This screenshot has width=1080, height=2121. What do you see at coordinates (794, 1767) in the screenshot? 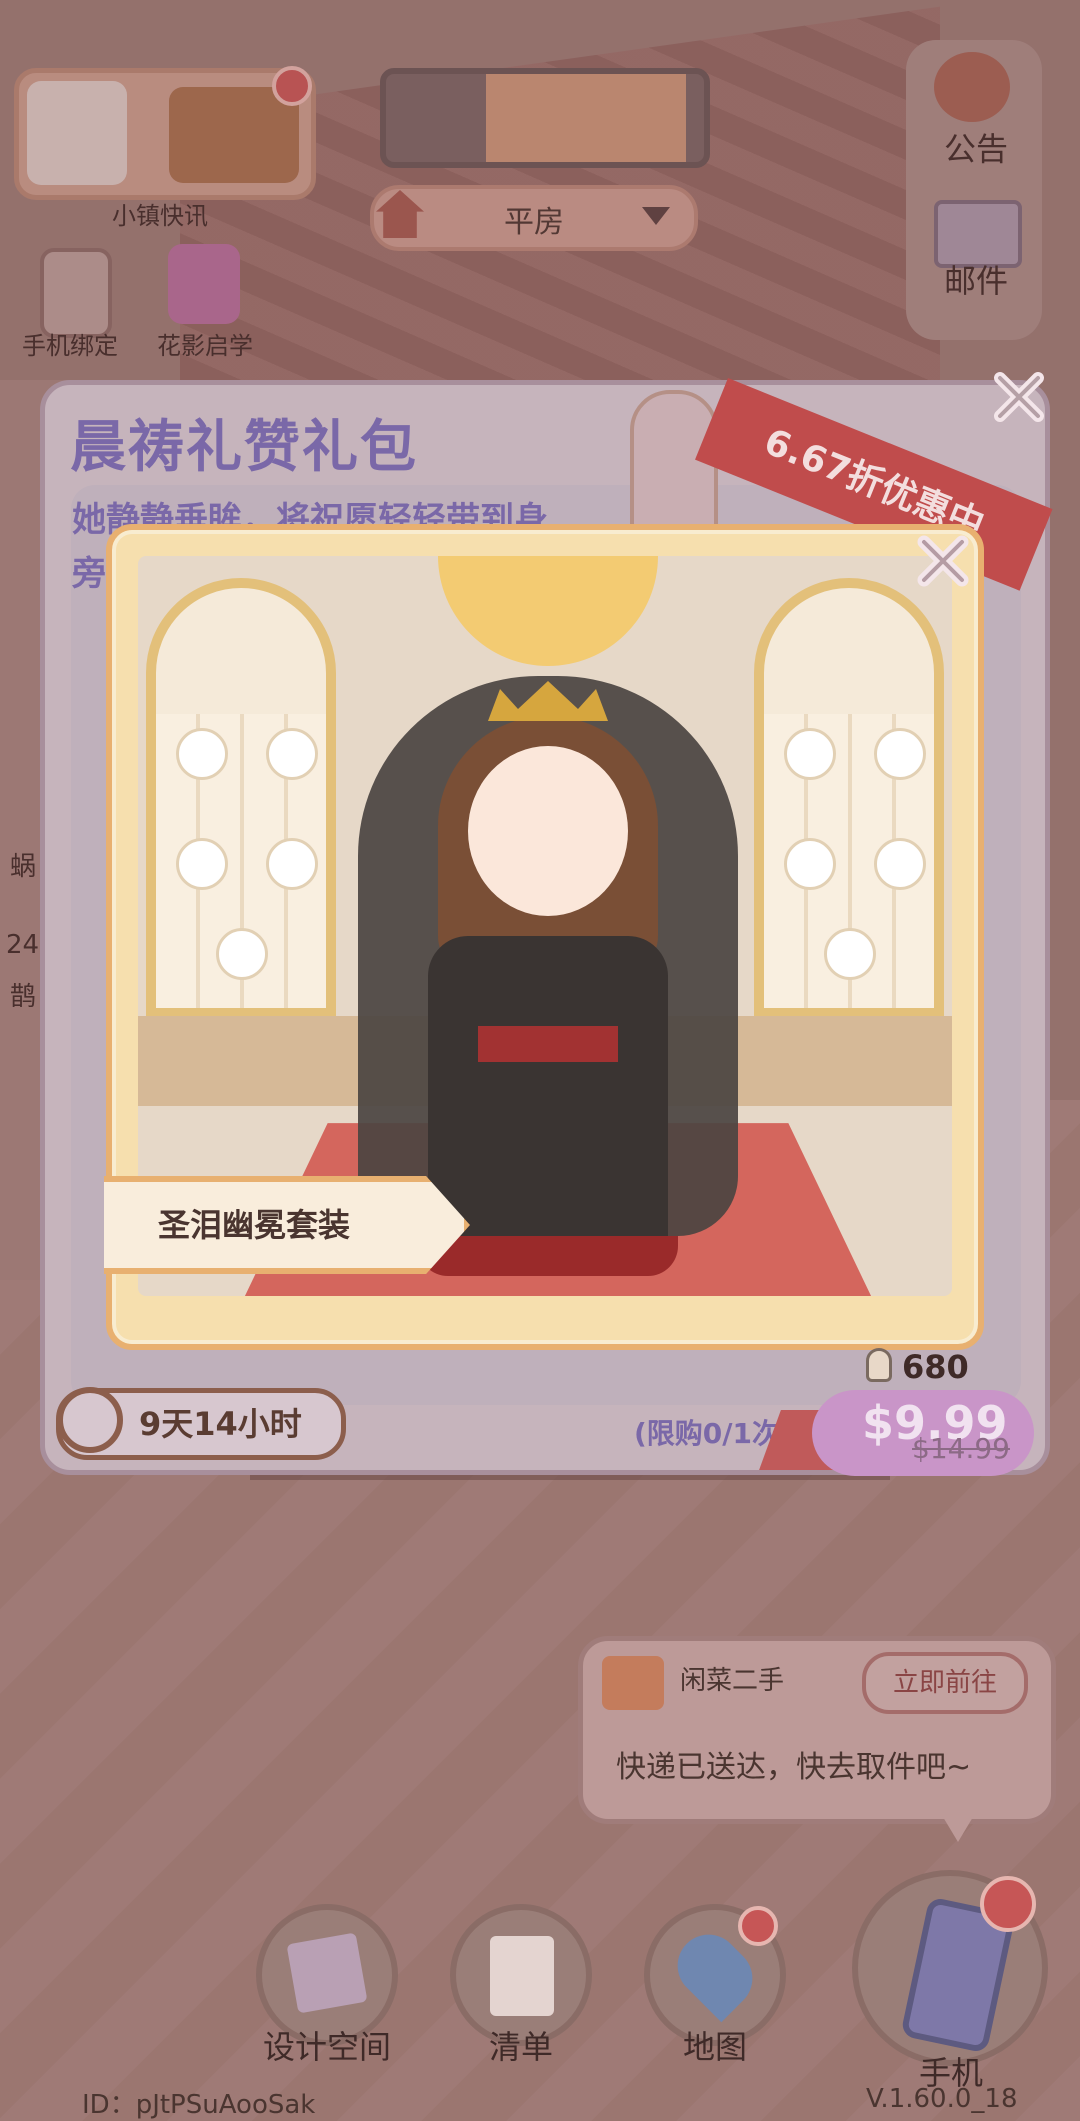
I see `express-message: 快递已送达，快去取件吧~` at bounding box center [794, 1767].